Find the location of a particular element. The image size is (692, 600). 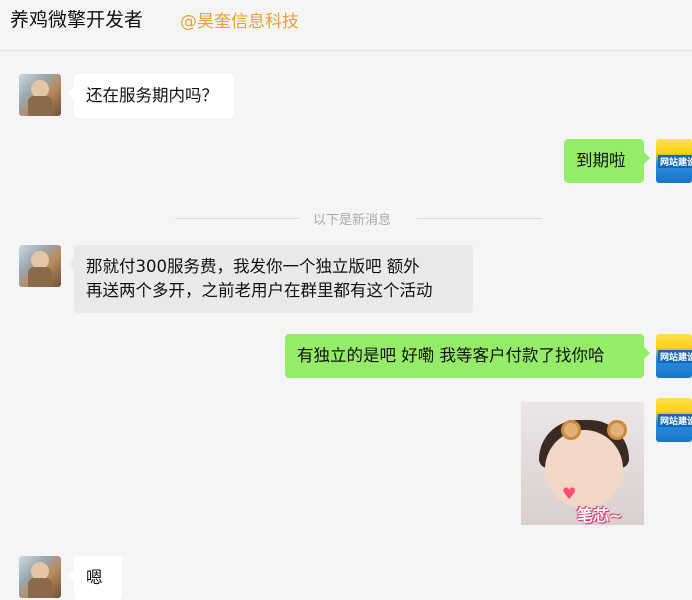

chat-header: 养鸡微擎开发者 @昊奎信息科技 is located at coordinates (346, 25).